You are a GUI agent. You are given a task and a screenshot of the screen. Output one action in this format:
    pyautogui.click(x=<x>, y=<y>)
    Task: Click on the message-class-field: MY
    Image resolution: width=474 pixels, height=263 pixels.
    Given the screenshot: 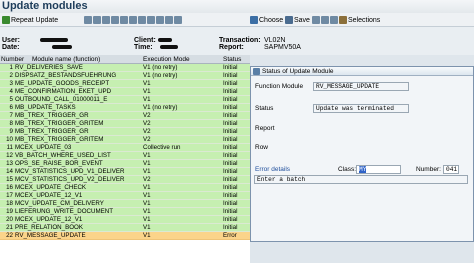 What is the action you would take?
    pyautogui.click(x=378, y=169)
    